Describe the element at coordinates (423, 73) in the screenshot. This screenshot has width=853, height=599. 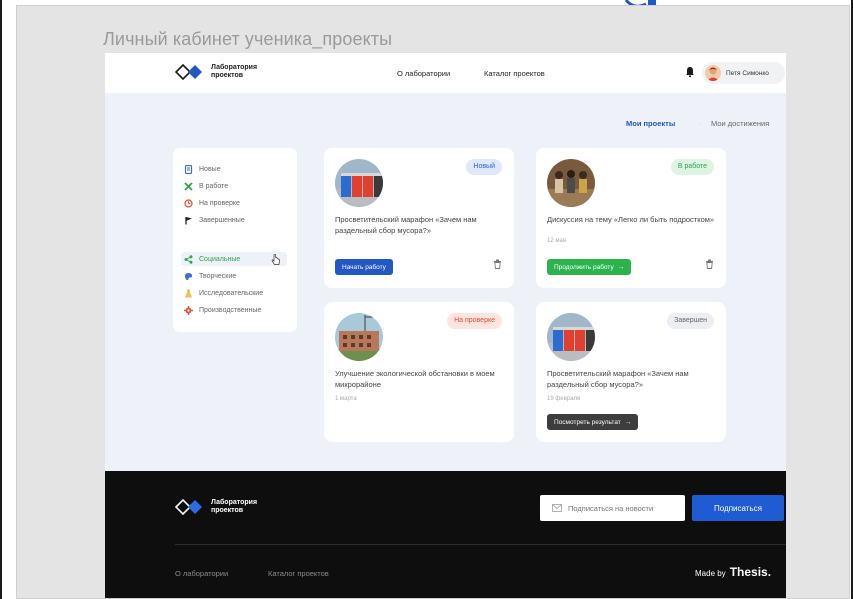
I see `nav-link-about: О лаборатории` at that location.